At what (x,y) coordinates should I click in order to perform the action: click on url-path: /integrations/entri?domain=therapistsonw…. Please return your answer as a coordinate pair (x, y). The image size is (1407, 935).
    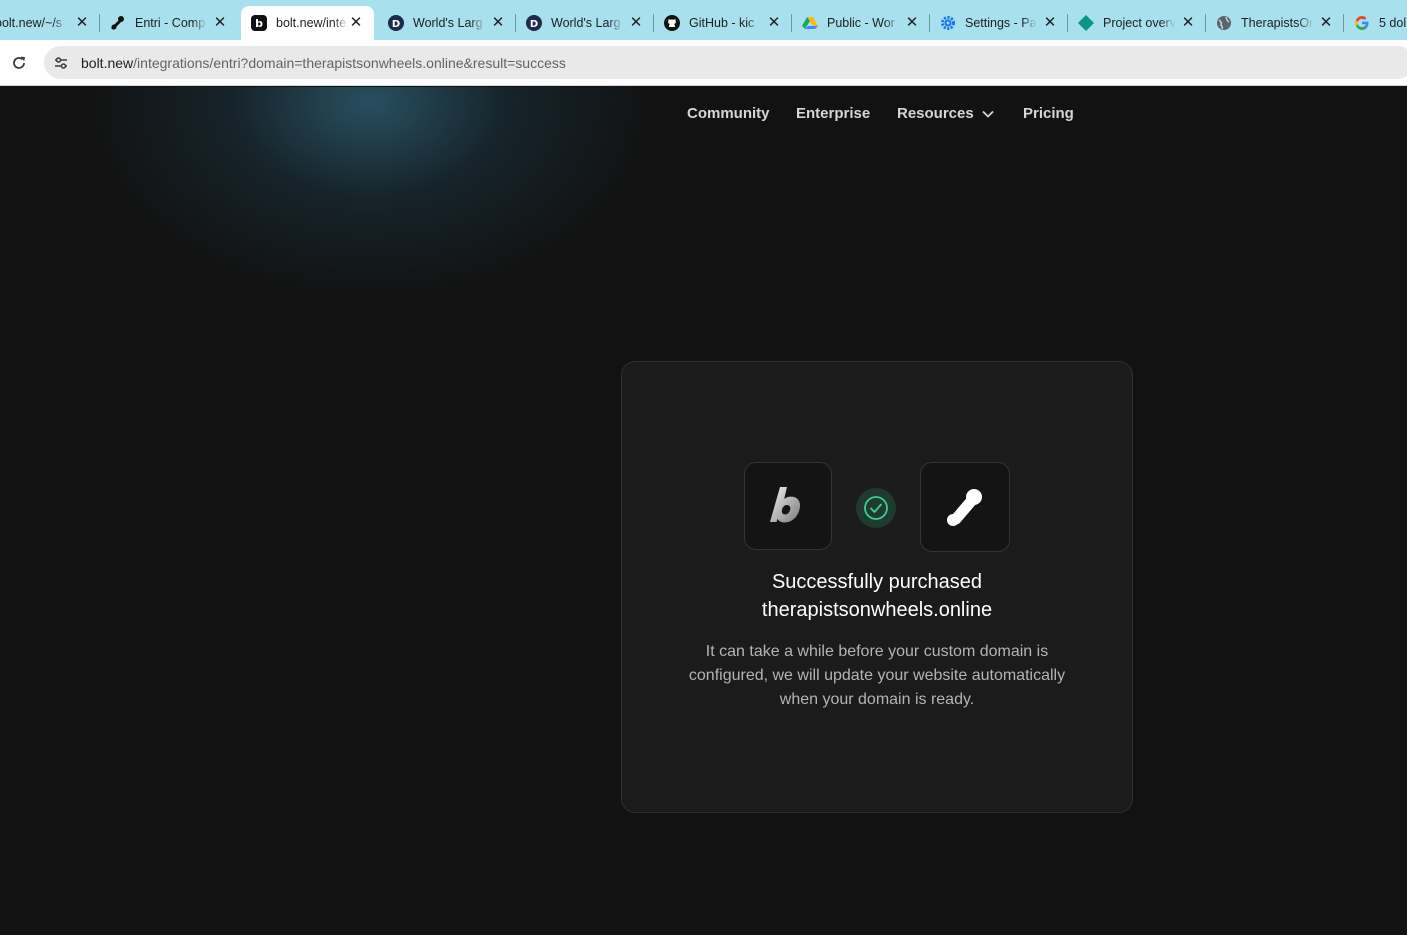
    Looking at the image, I should click on (349, 63).